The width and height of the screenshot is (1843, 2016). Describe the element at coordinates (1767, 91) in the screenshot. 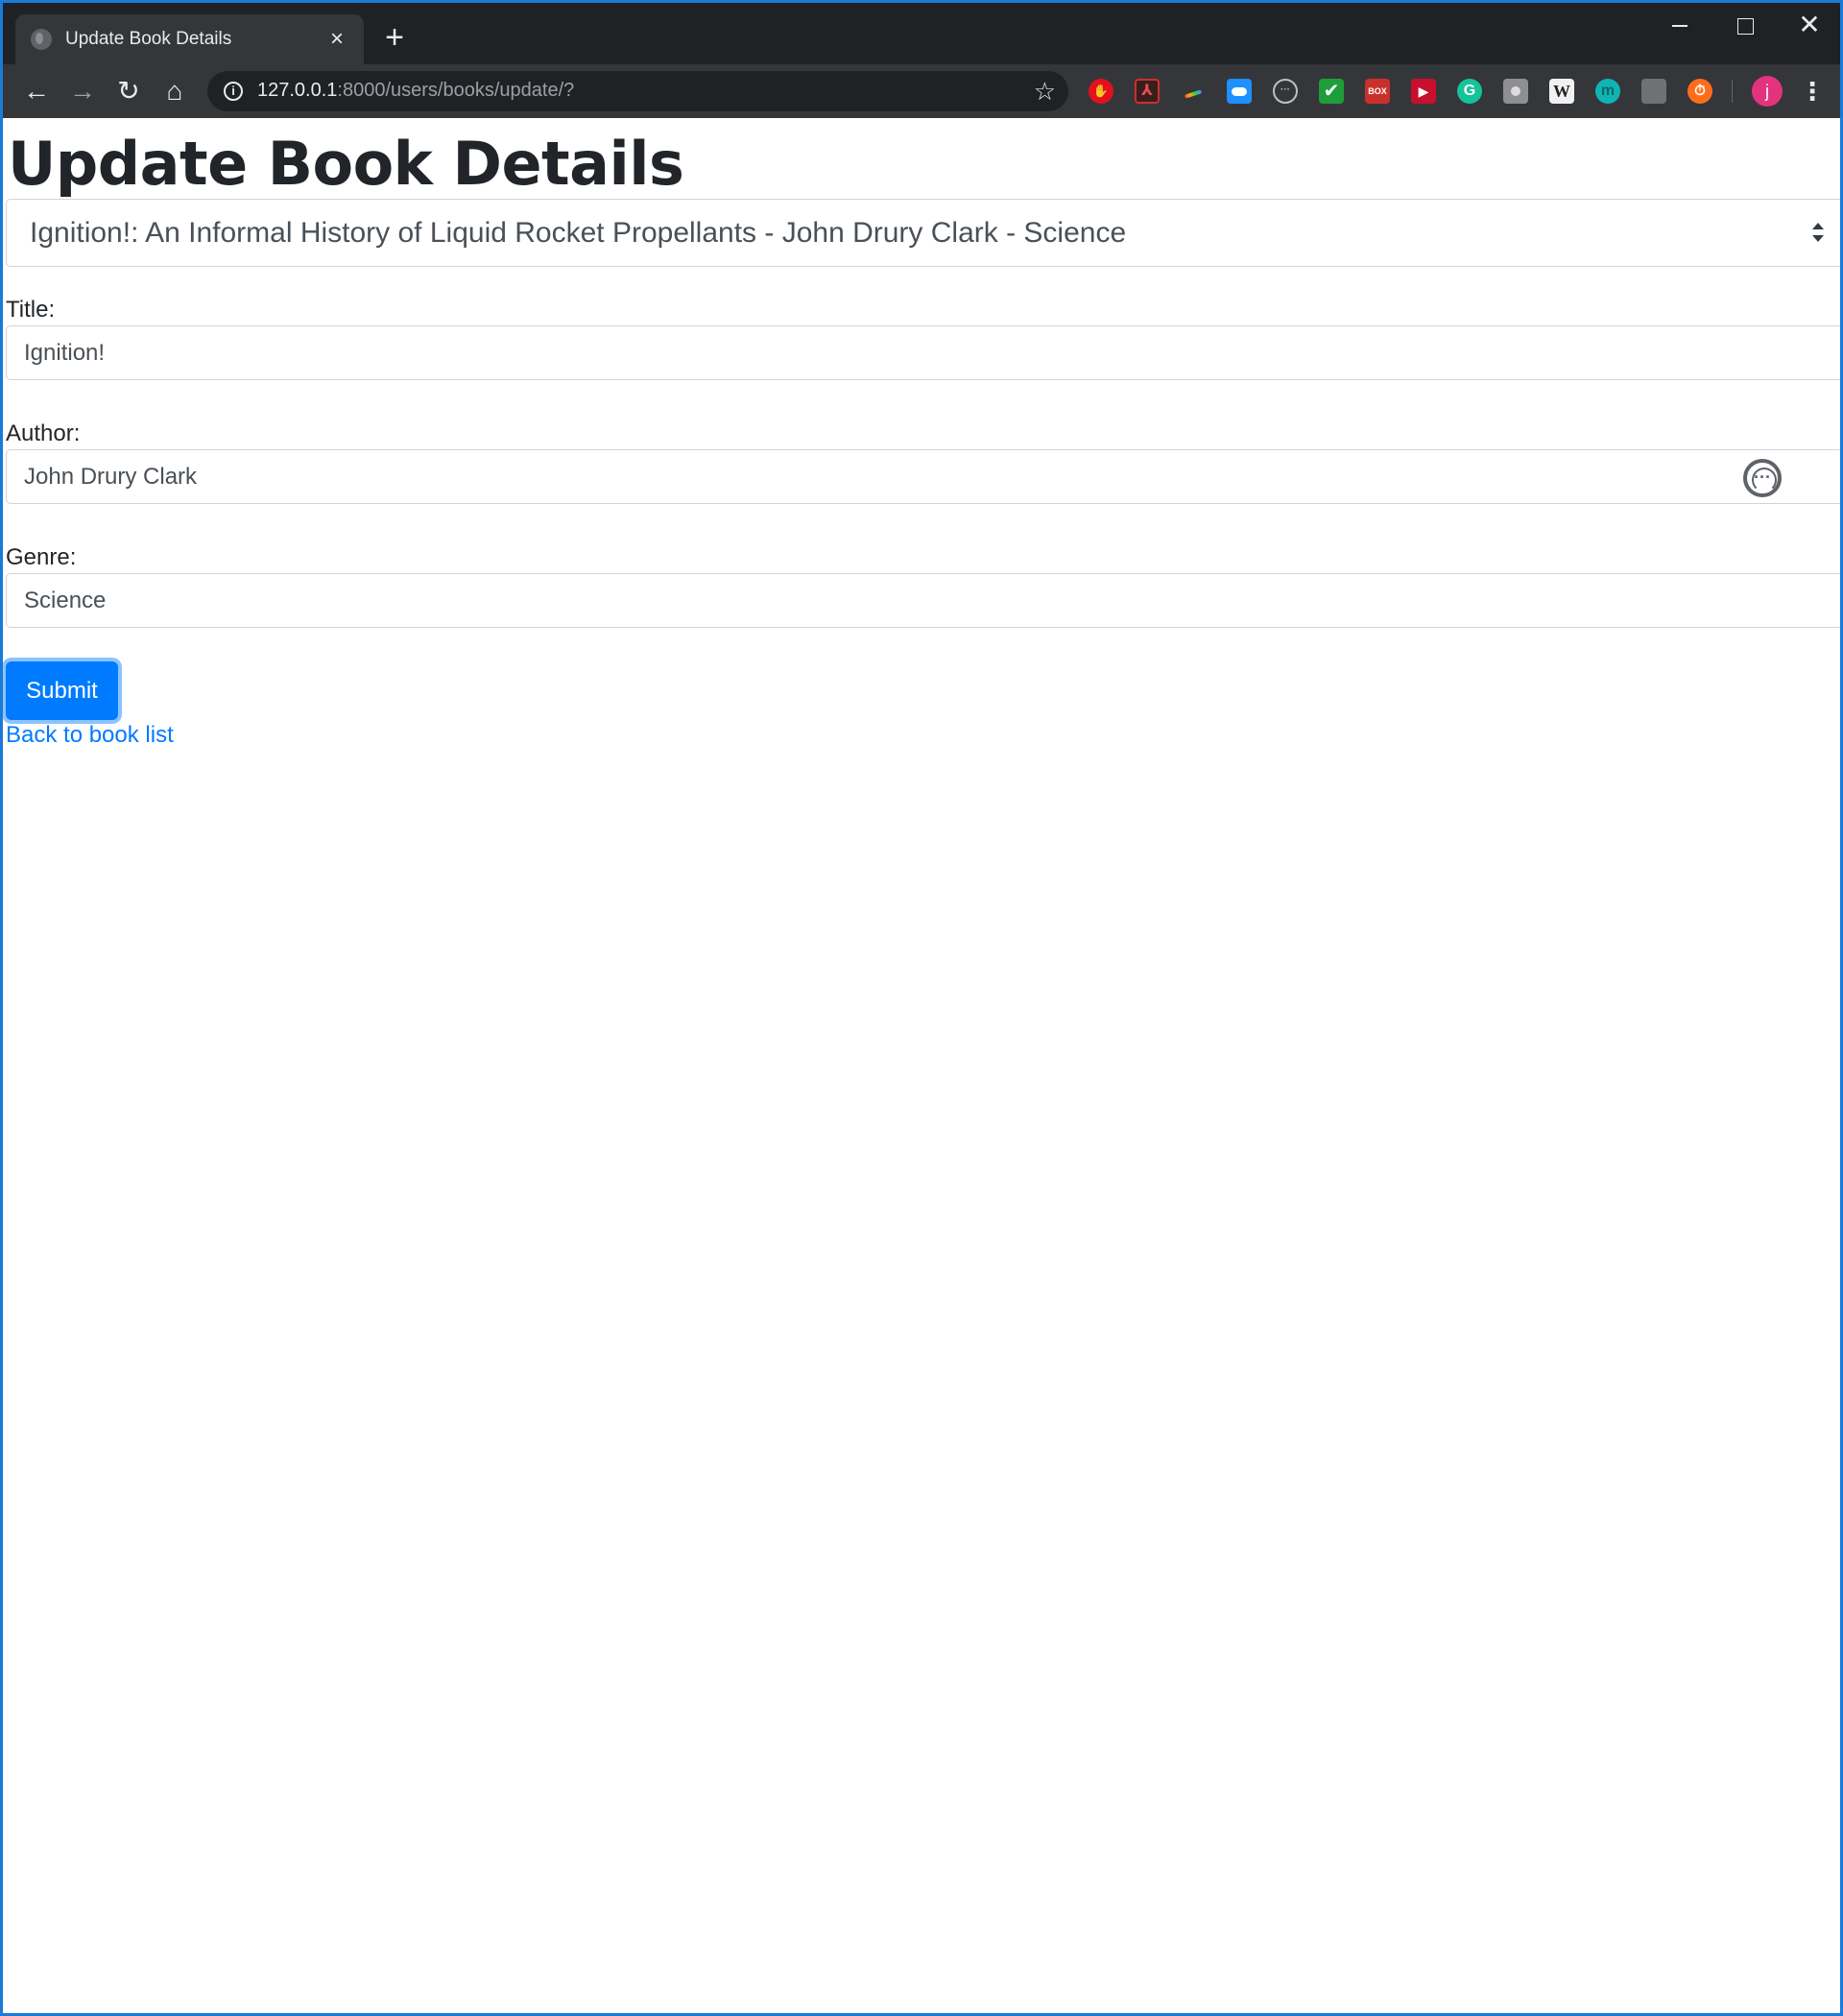

I see `profile-avatar: j` at that location.